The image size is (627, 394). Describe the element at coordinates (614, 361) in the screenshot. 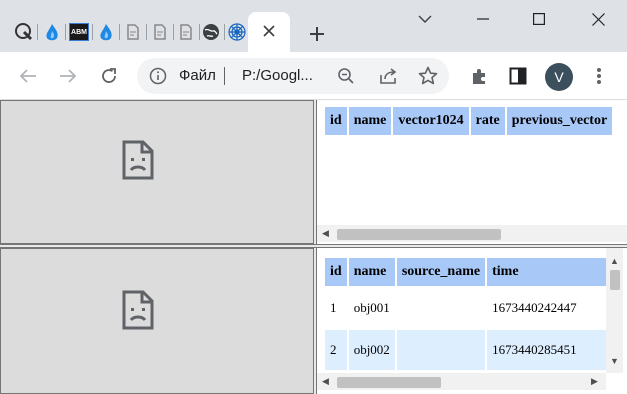

I see `scroll-down-icon: ▼` at that location.